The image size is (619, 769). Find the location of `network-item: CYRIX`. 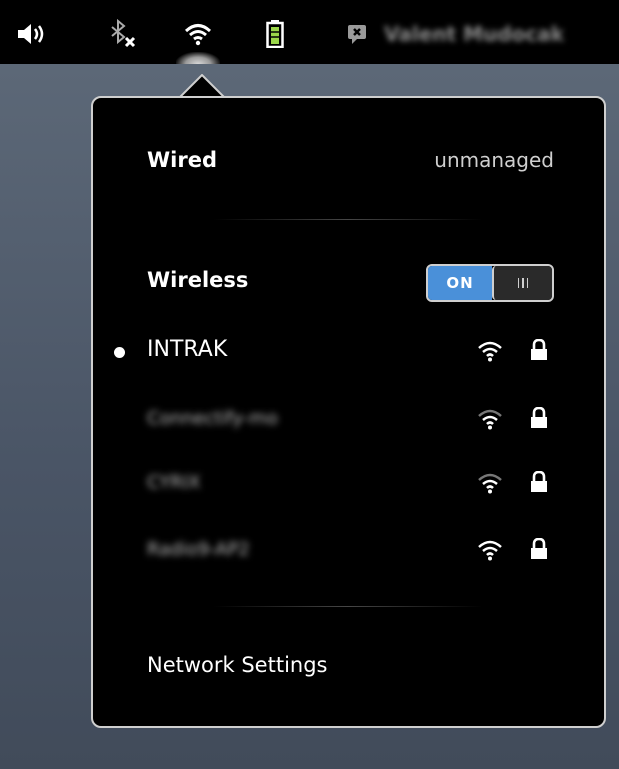

network-item: CYRIX is located at coordinates (348, 483).